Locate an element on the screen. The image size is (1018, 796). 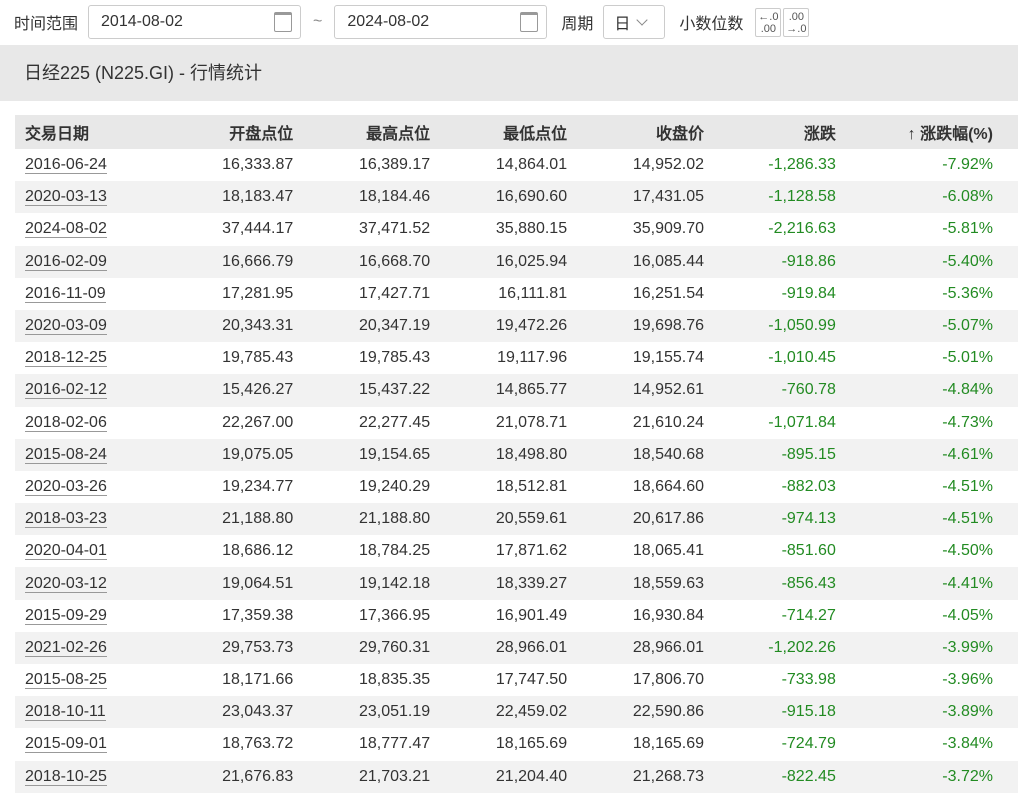
column-header: 交易日期 is located at coordinates (98, 132).